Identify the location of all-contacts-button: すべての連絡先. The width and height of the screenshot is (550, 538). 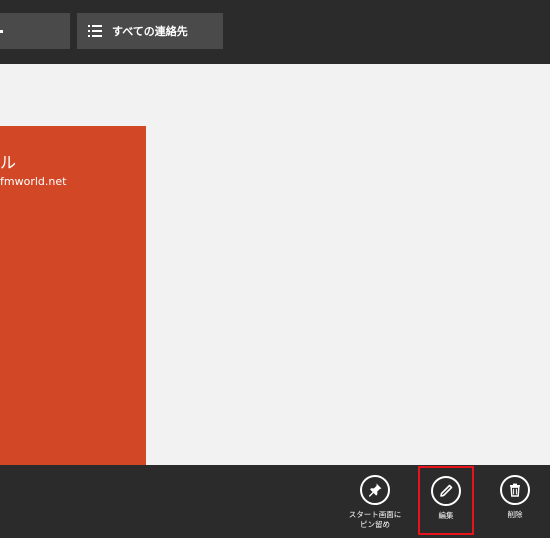
(150, 31).